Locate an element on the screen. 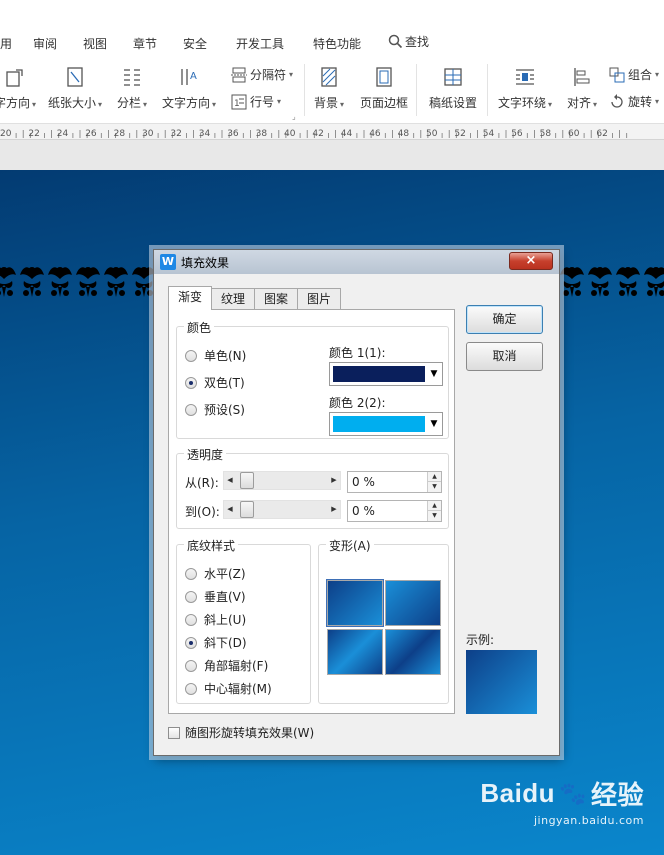  tab-picture: 图片 is located at coordinates (319, 299).